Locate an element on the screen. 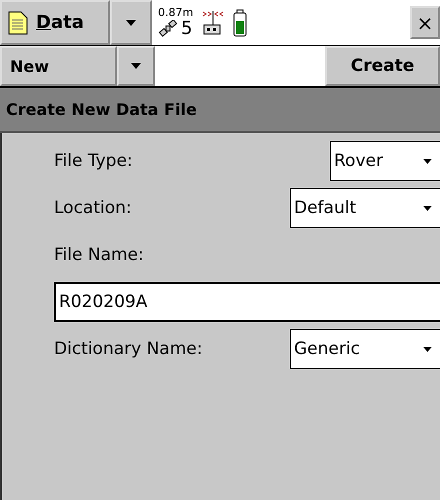 Image resolution: width=440 pixels, height=500 pixels. create-button: Create is located at coordinates (382, 66).